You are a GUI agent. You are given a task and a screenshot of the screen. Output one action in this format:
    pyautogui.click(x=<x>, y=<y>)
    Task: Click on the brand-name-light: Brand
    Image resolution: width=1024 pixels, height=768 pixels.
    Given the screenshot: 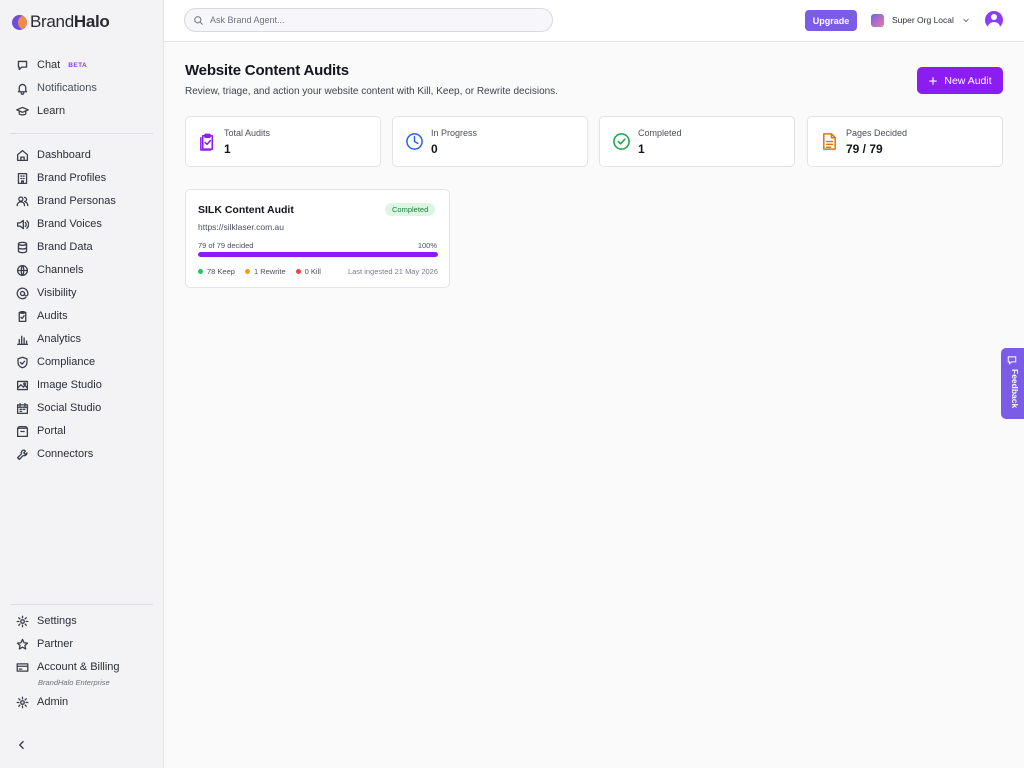 What is the action you would take?
    pyautogui.click(x=52, y=21)
    